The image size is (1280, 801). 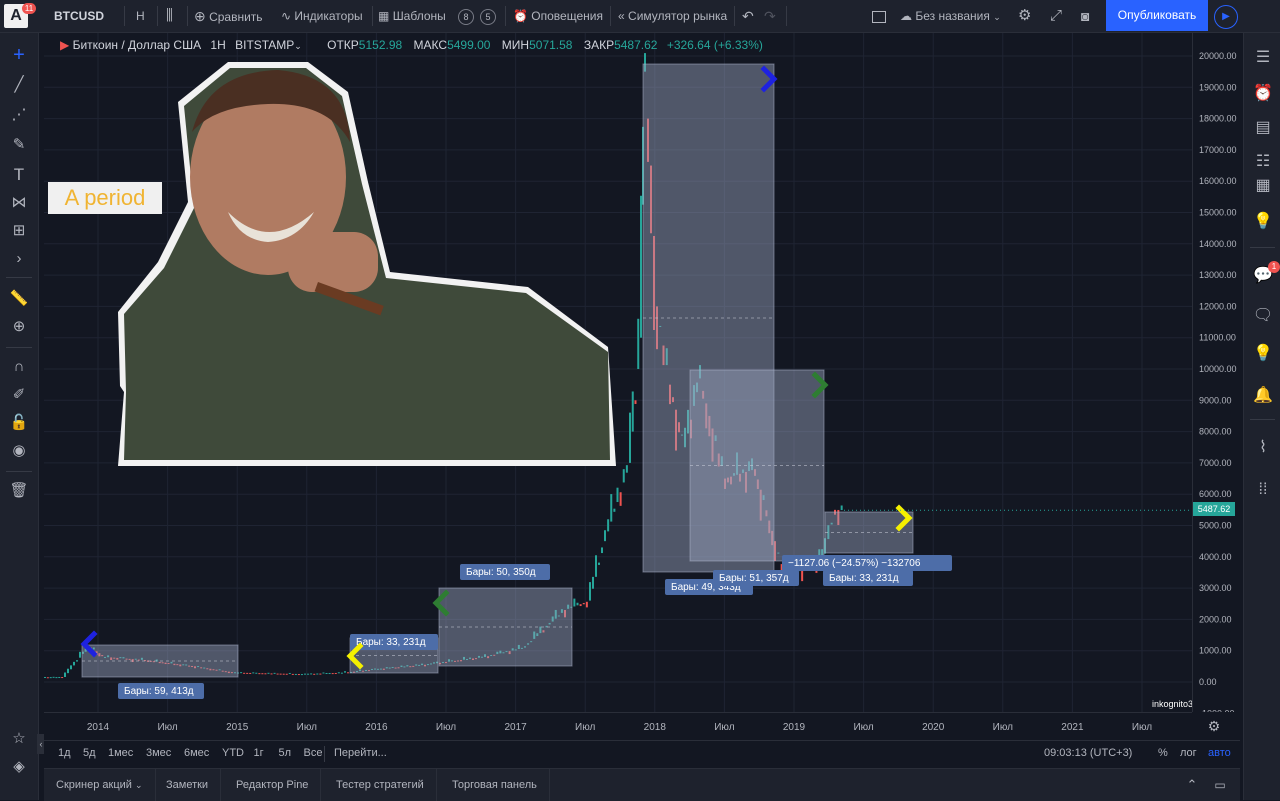 What do you see at coordinates (1214, 726) in the screenshot?
I see `axis-settings-gear-icon: ⚙` at bounding box center [1214, 726].